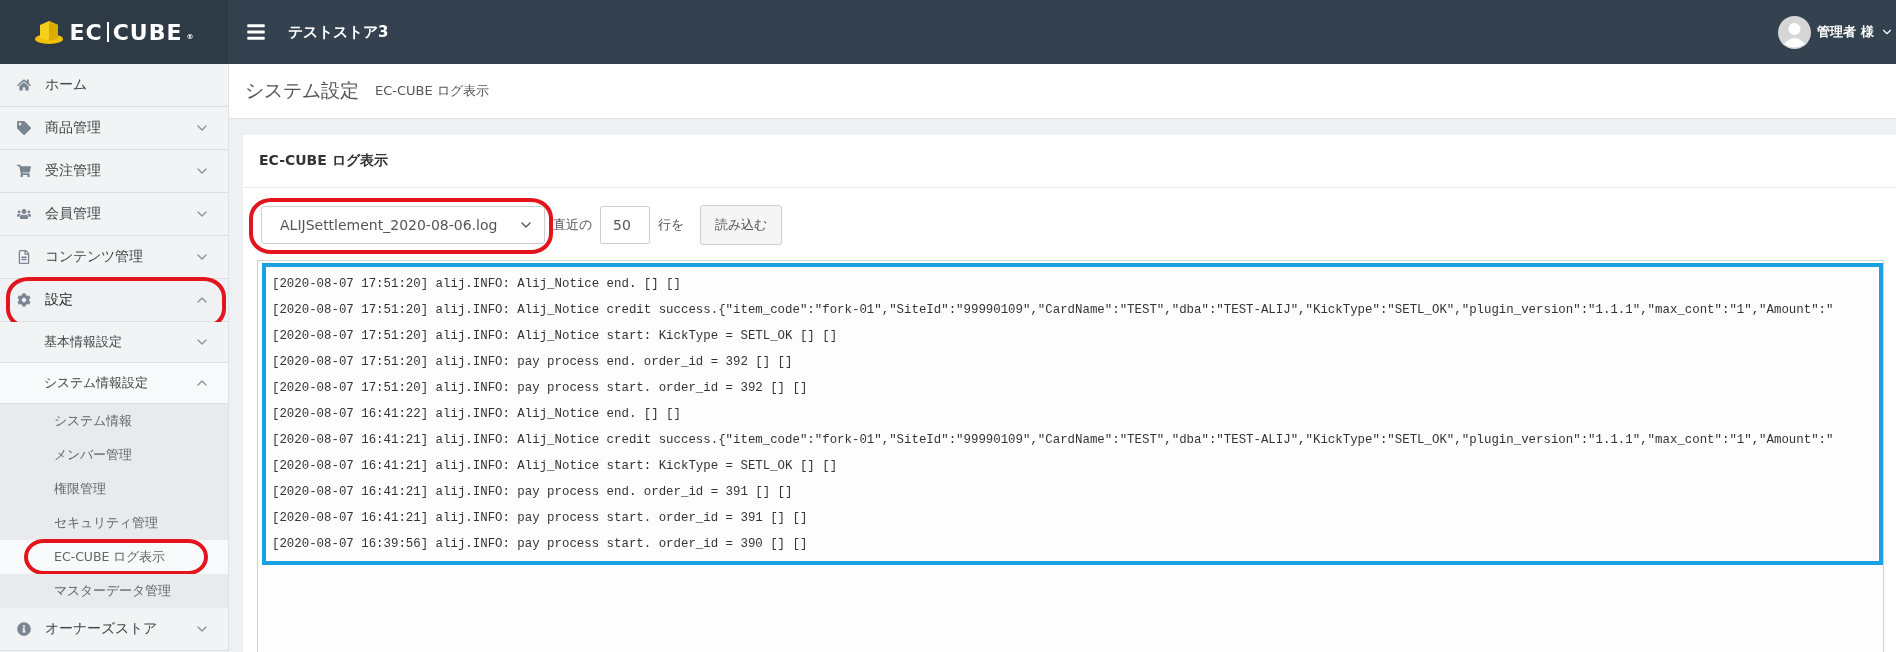 This screenshot has width=1896, height=652. Describe the element at coordinates (24, 257) in the screenshot. I see `document-icon` at that location.